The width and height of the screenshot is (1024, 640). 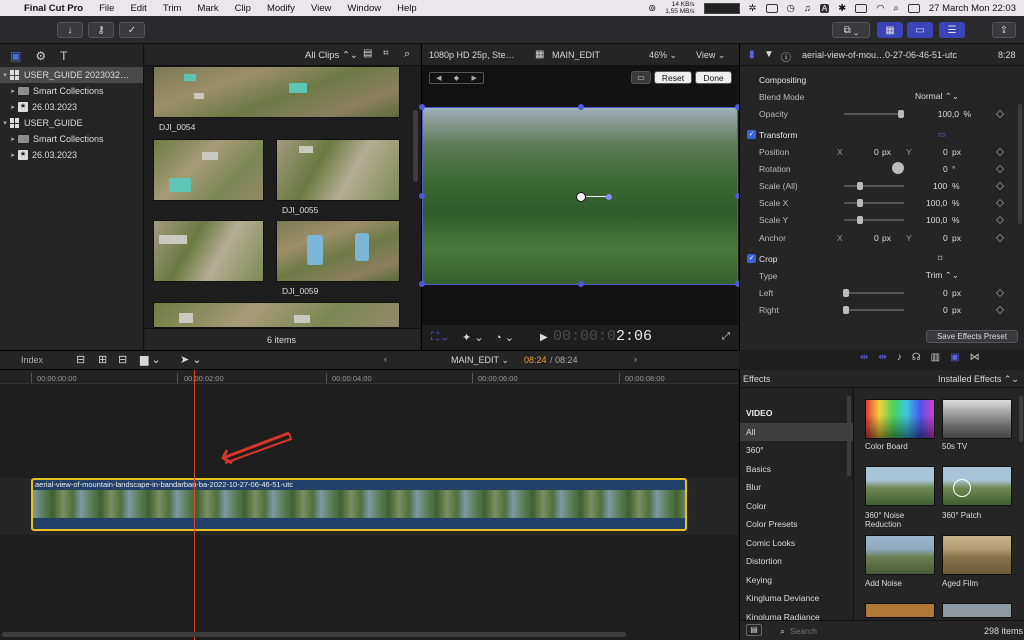 What do you see at coordinates (916, 357) in the screenshot?
I see `solo-icon: ☊` at bounding box center [916, 357].